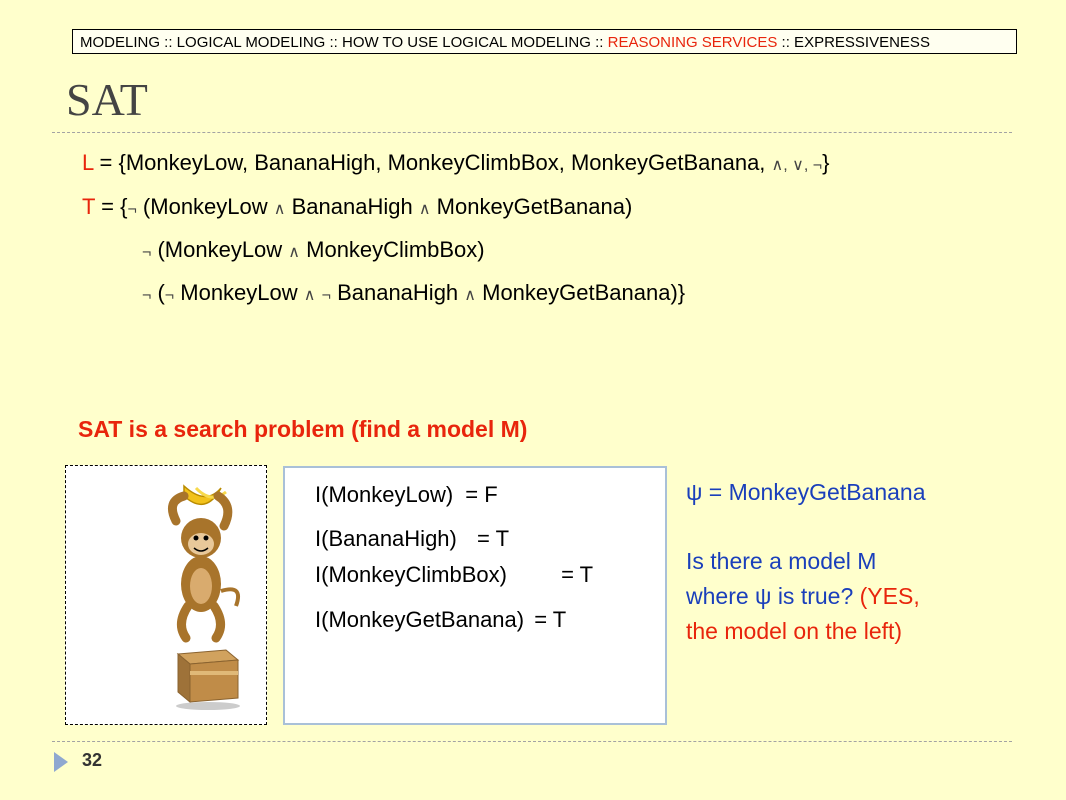 The width and height of the screenshot is (1066, 800). I want to click on model-row: I(MonkeyGetBanana) = T, so click(440, 620).